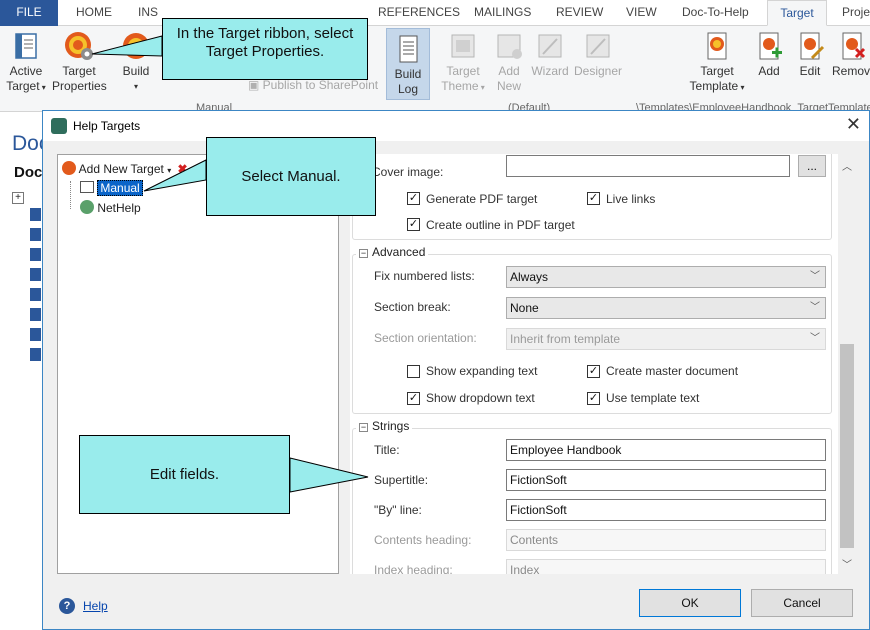 This screenshot has height=630, width=870. What do you see at coordinates (175, 175) in the screenshot?
I see `callout-pointer-select-manual` at bounding box center [175, 175].